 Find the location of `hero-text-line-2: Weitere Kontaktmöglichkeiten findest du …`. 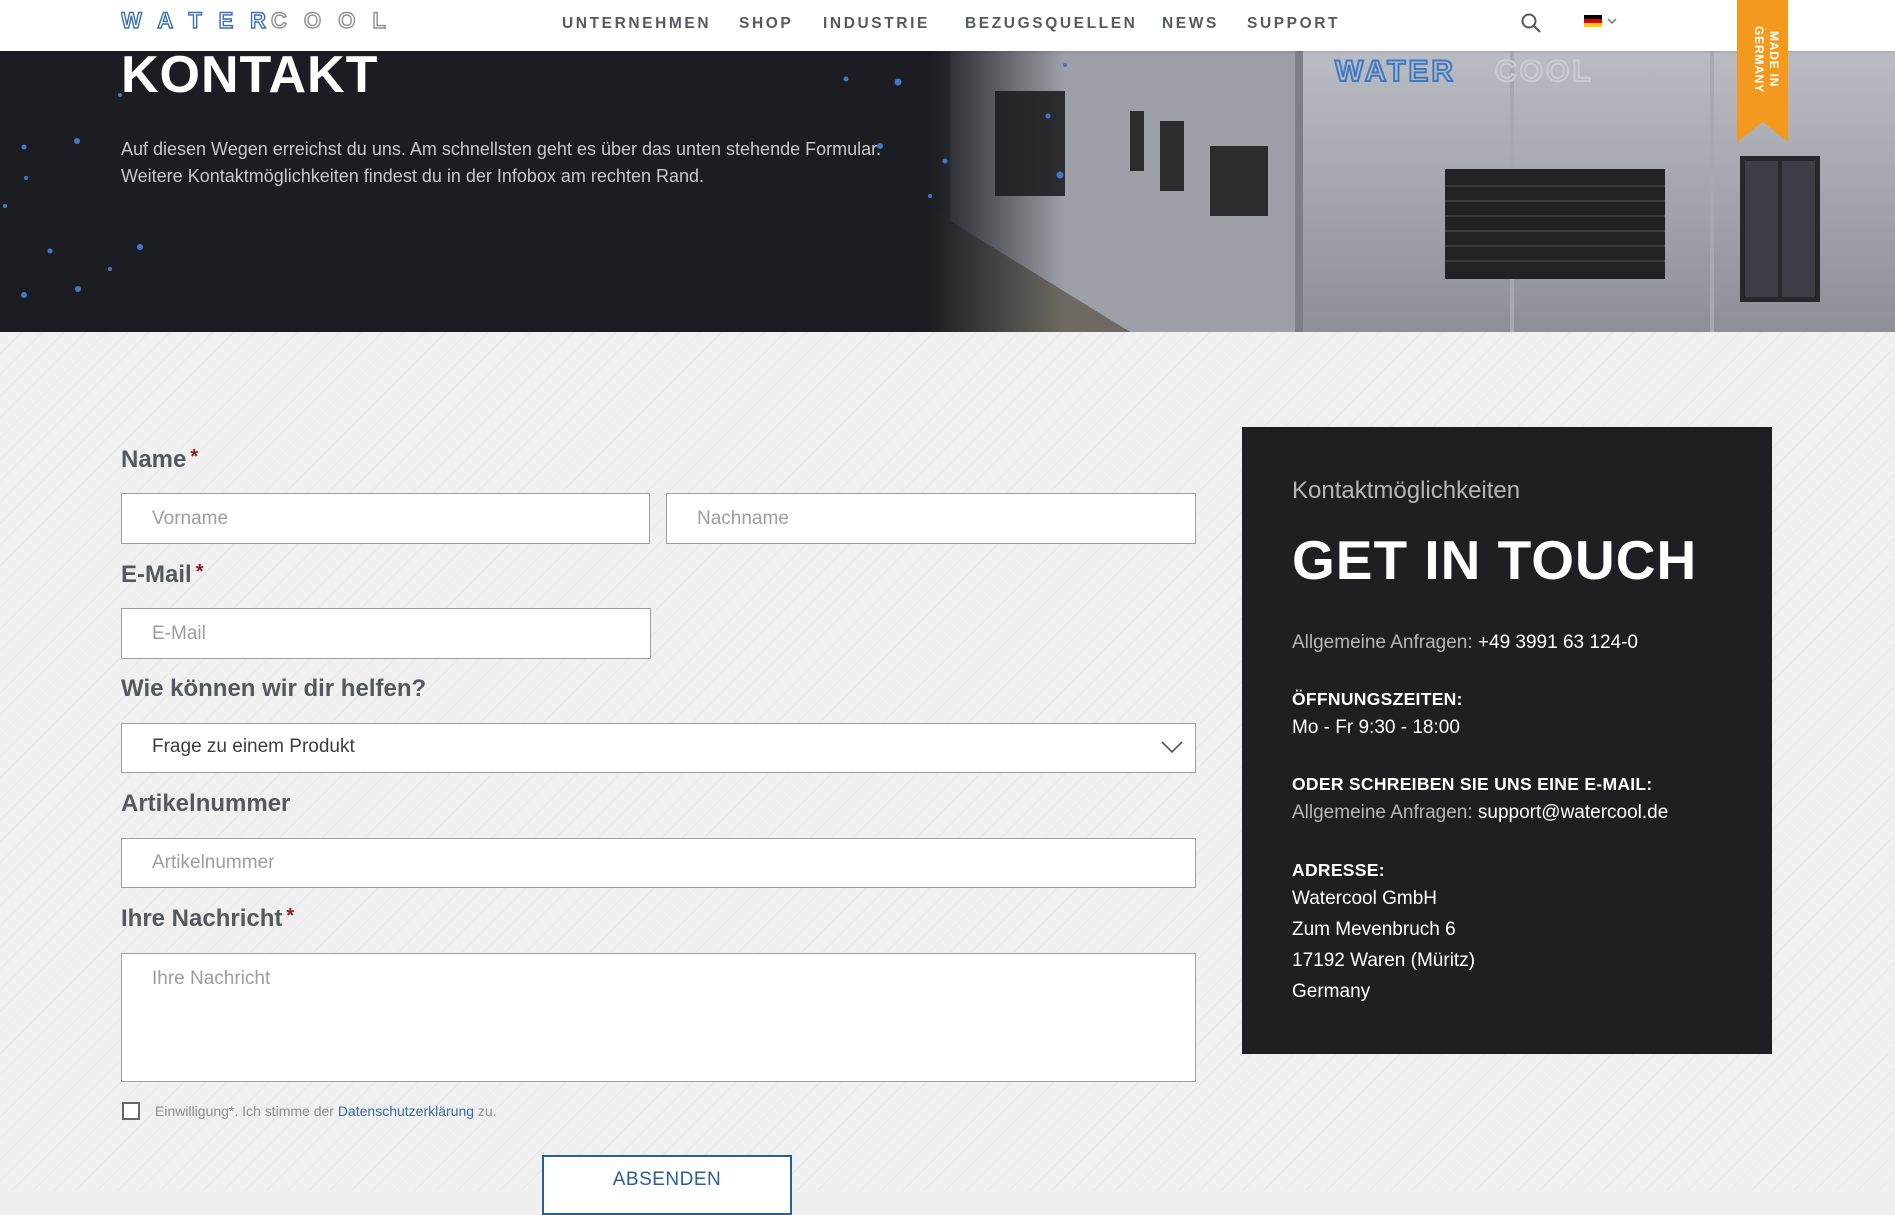

hero-text-line-2: Weitere Kontaktmöglichkeiten findest du … is located at coordinates (412, 176).